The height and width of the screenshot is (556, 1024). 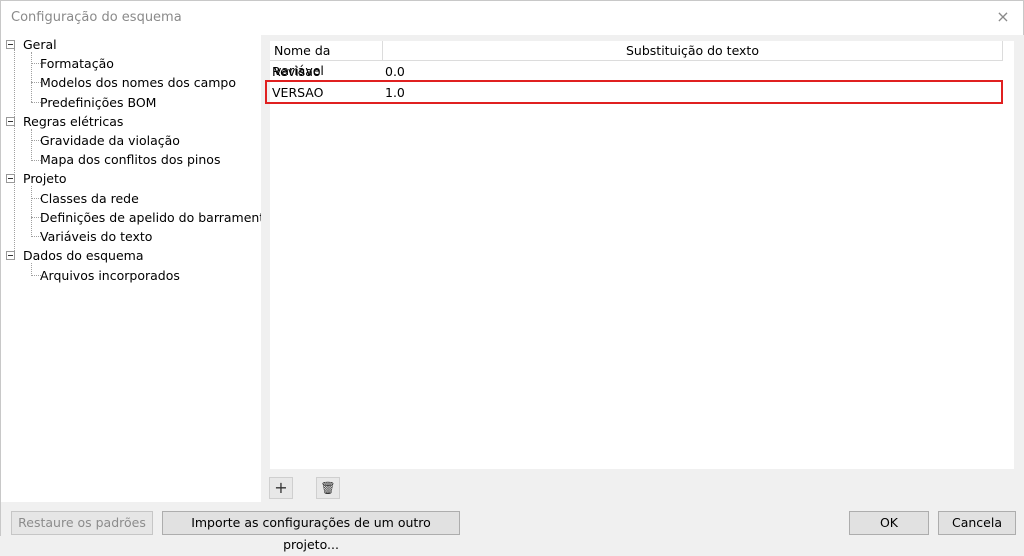 What do you see at coordinates (82, 523) in the screenshot?
I see `restore-defaults-button: Restaure os padrões` at bounding box center [82, 523].